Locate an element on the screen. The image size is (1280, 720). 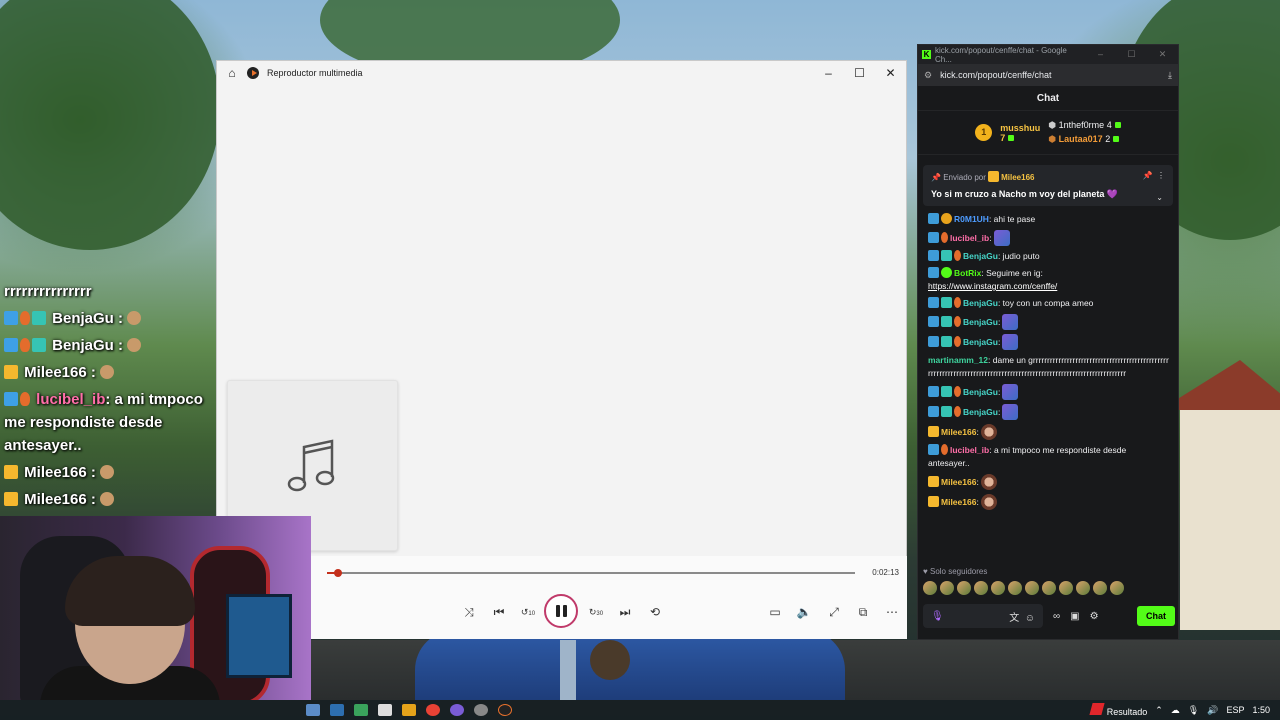
emoji-icon: ☺ is located at coordinates (1030, 618).